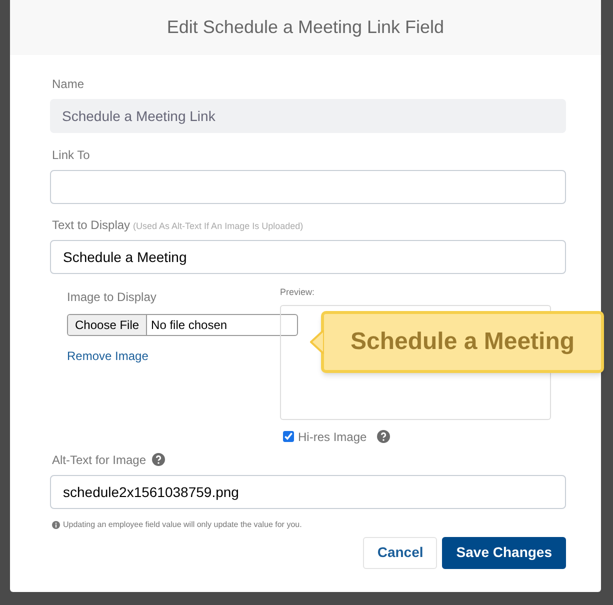 The width and height of the screenshot is (613, 605). I want to click on remove-image-link: Remove Image, so click(173, 356).